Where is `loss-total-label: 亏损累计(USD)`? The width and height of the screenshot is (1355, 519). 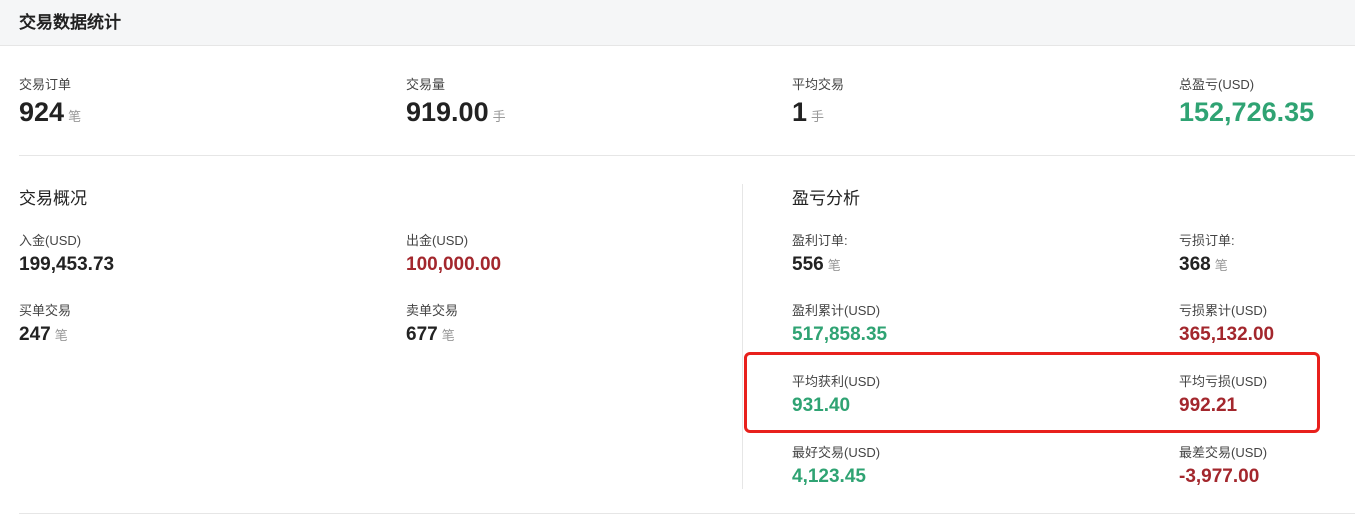 loss-total-label: 亏损累计(USD) is located at coordinates (1223, 310).